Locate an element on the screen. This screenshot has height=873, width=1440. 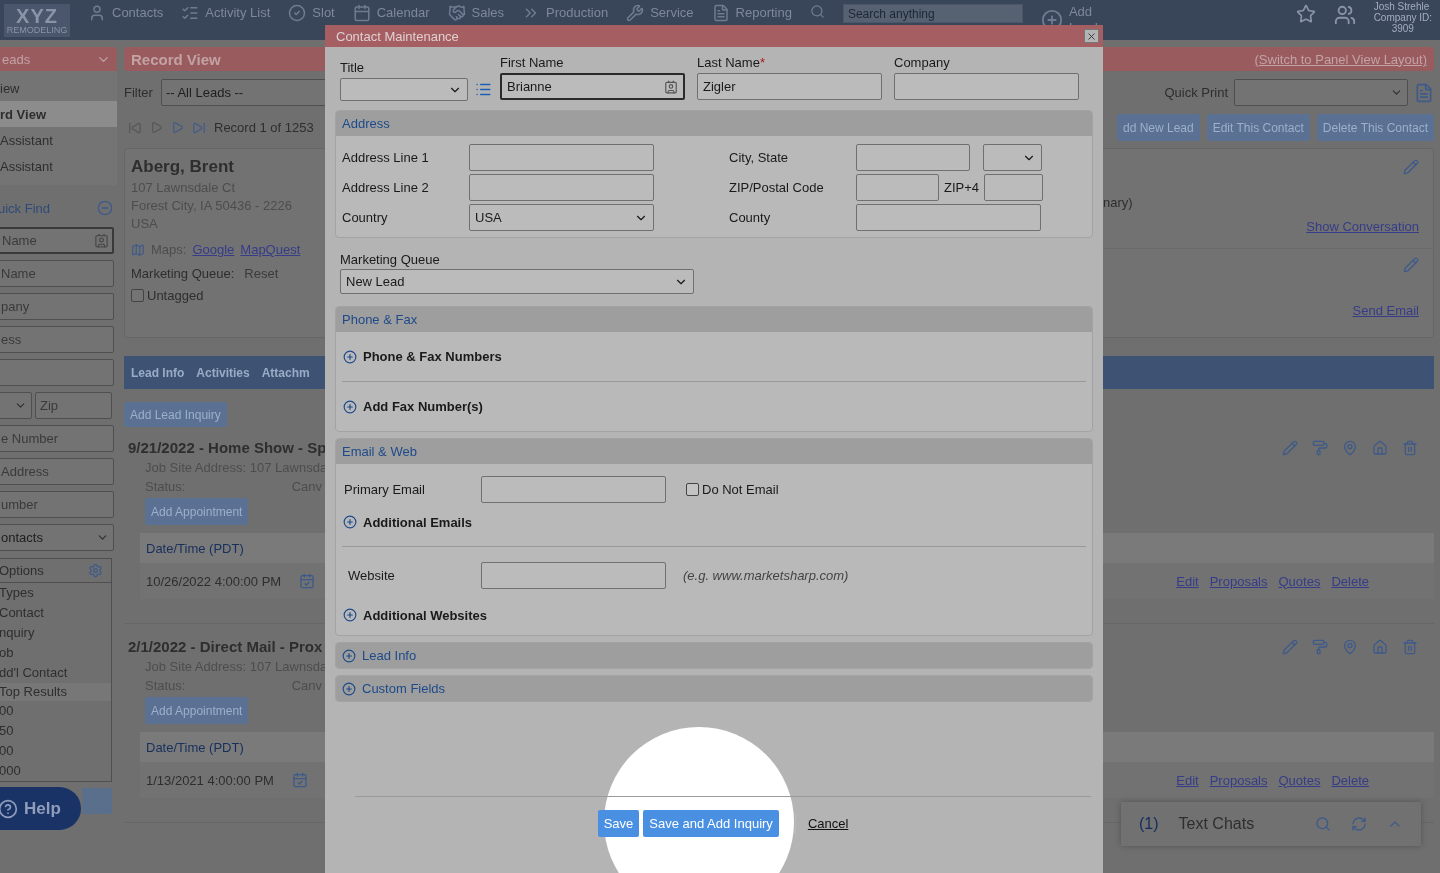
text-chats-panel: (1) Text Chats is located at coordinates (1271, 824).